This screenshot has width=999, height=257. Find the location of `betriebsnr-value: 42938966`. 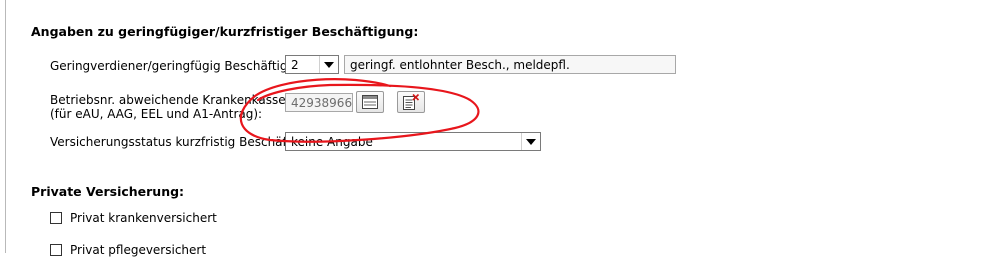

betriebsnr-value: 42938966 is located at coordinates (322, 103).